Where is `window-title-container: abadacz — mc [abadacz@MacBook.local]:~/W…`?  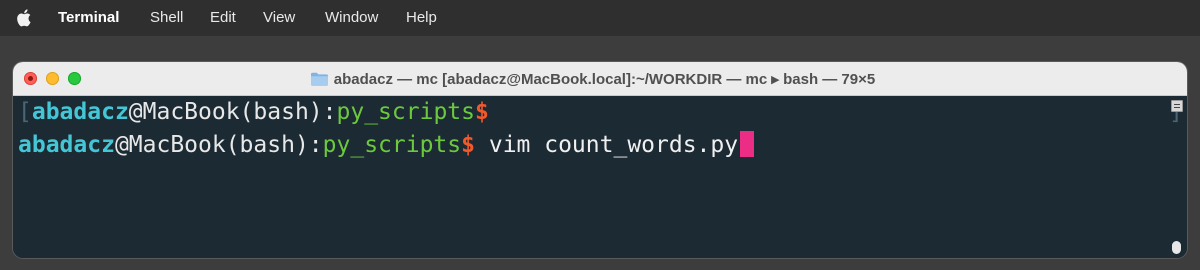
window-title-container: abadacz — mc [abadacz@MacBook.local]:~/W… is located at coordinates (600, 78).